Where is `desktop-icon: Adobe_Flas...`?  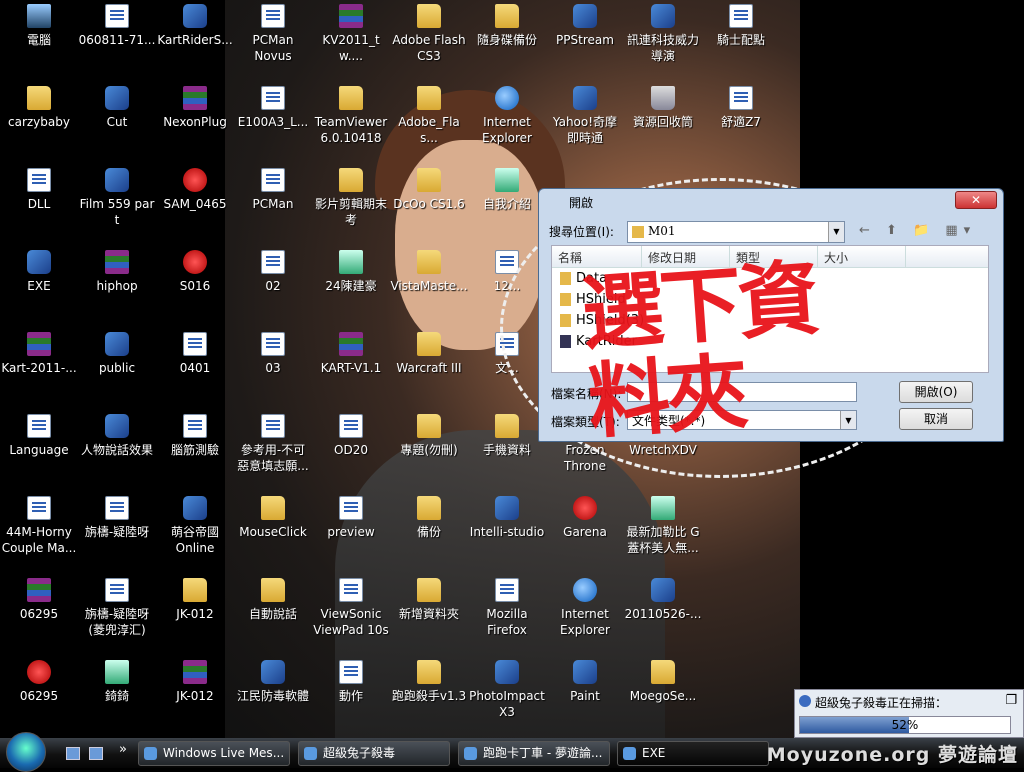 desktop-icon: Adobe_Flas... is located at coordinates (429, 116).